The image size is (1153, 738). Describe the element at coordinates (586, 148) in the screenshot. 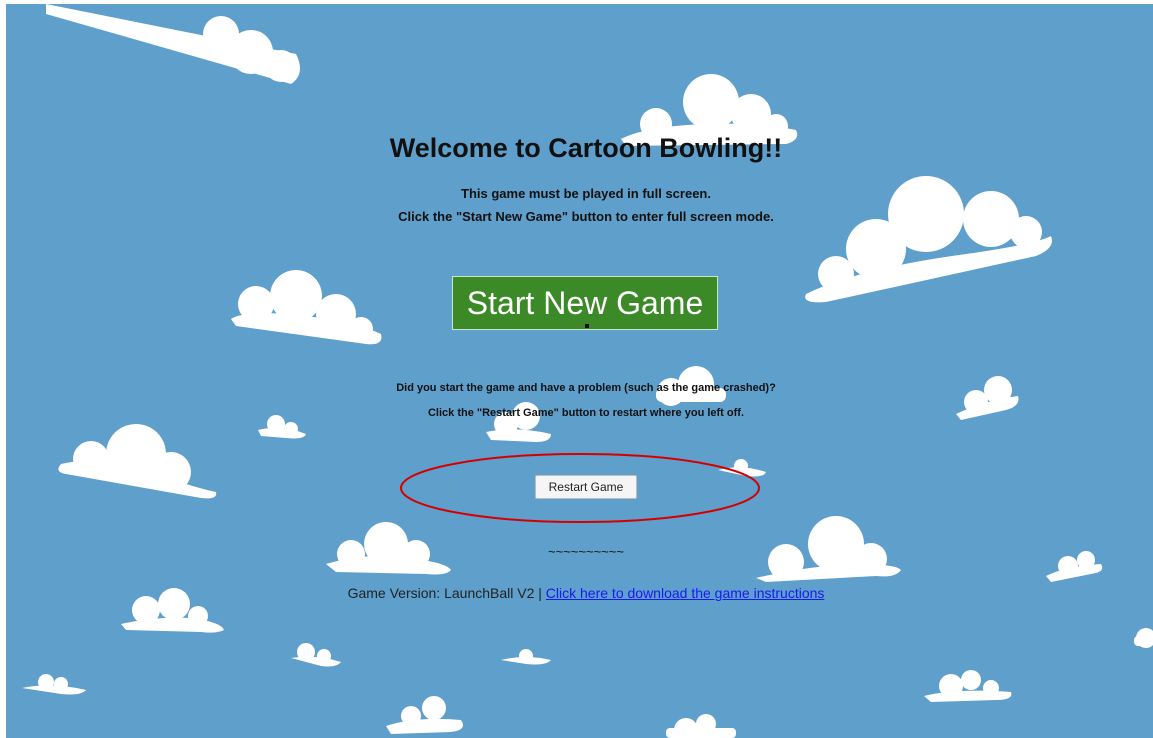

I see `page-title: Welcome to Cartoon Bowling!!` at that location.